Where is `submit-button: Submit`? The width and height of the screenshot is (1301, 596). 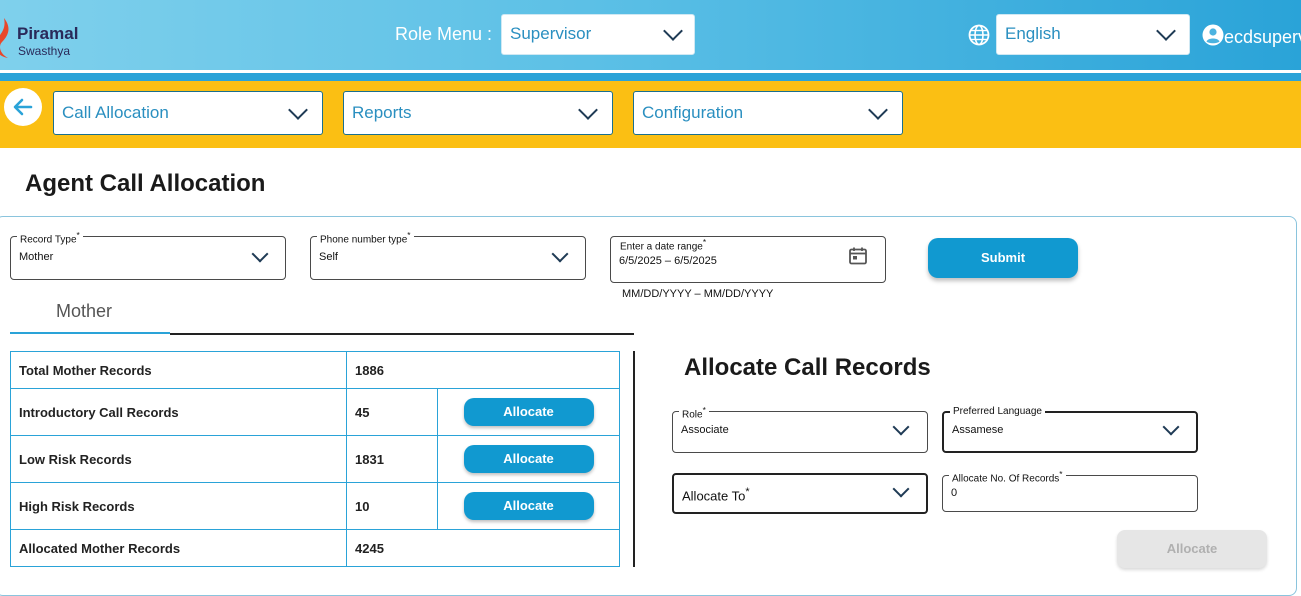 submit-button: Submit is located at coordinates (1003, 258).